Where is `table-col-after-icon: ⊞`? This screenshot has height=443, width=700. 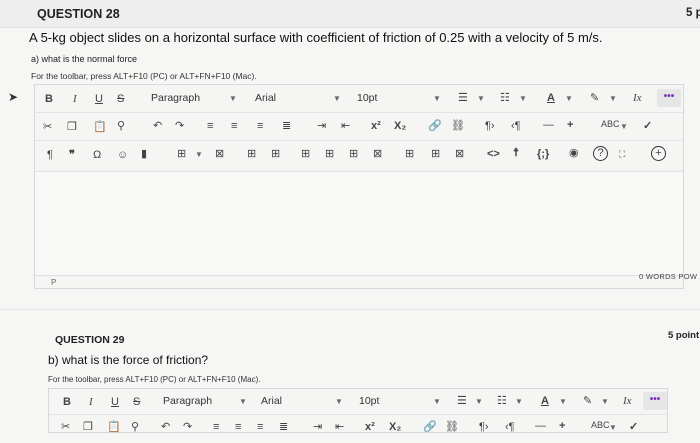
table-col-after-icon: ⊞ is located at coordinates (329, 154).